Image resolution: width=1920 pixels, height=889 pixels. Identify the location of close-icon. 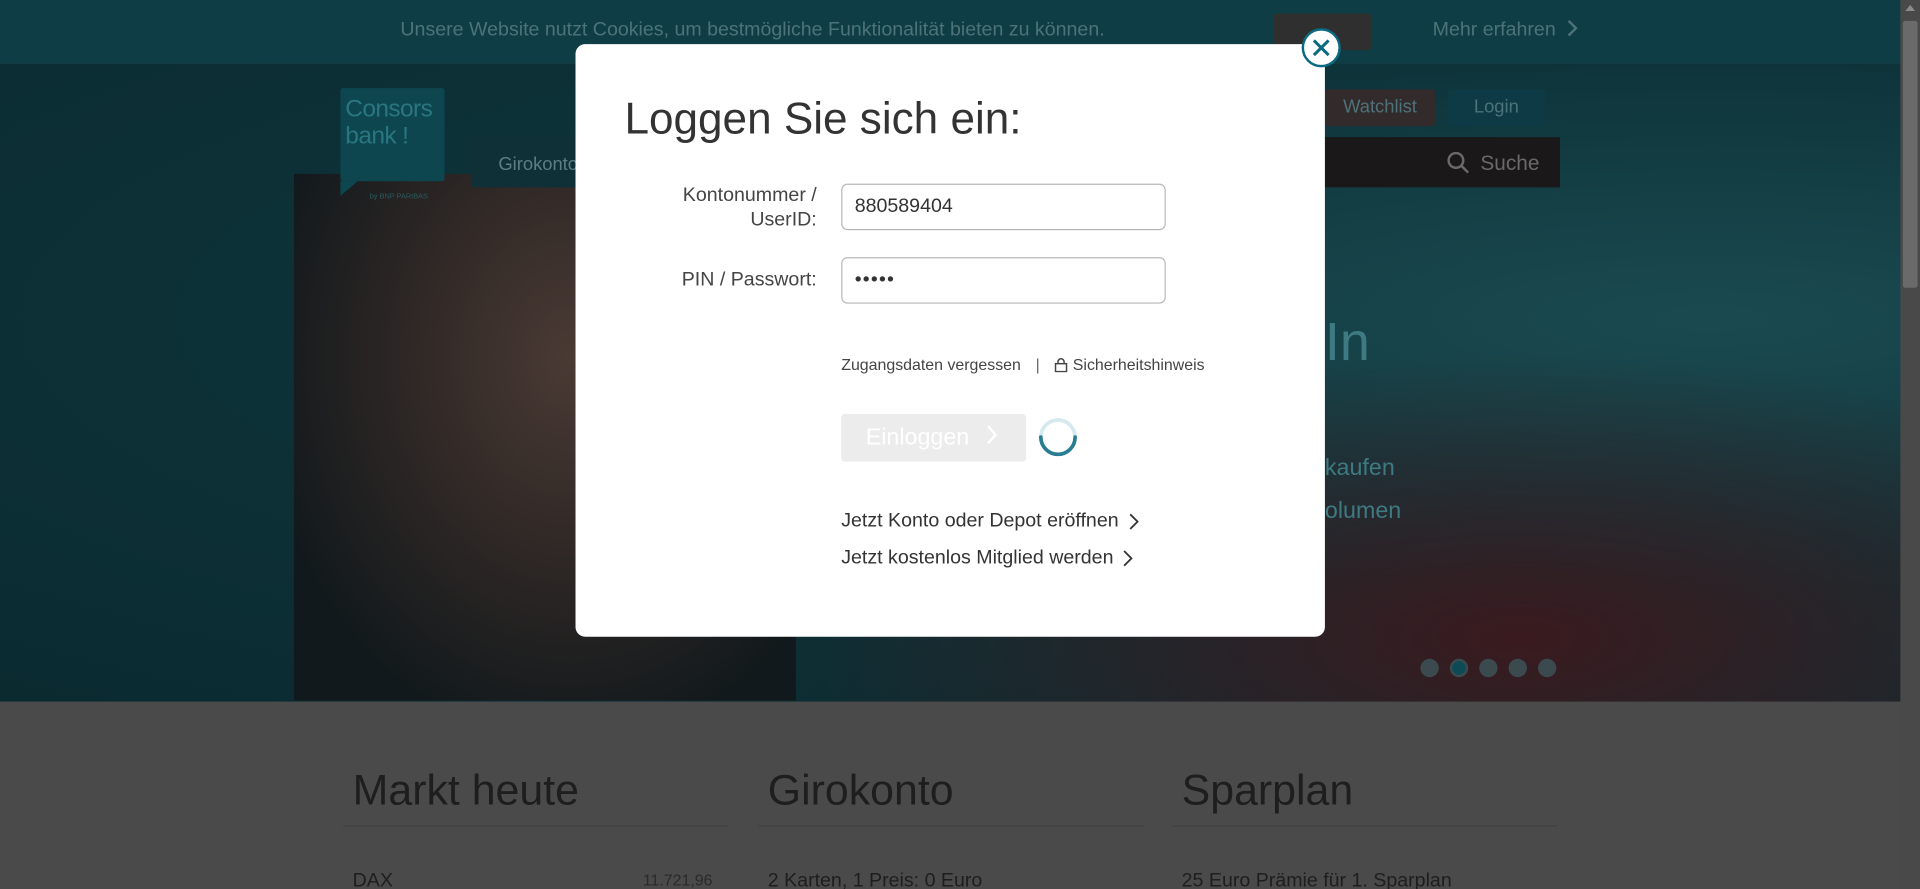
(1321, 48).